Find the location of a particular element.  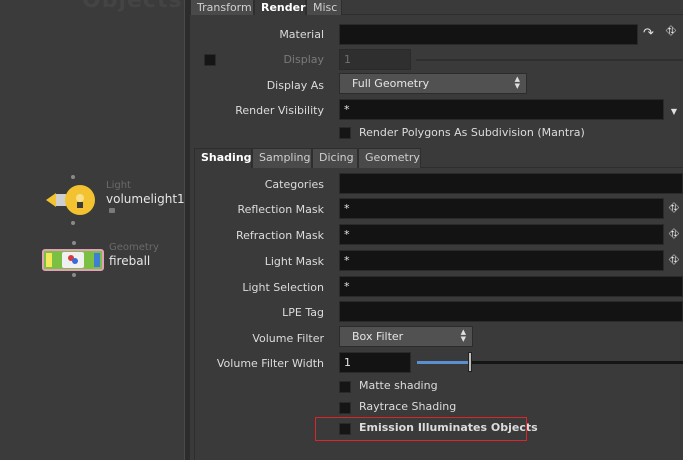

material-label: Material is located at coordinates (301, 34).